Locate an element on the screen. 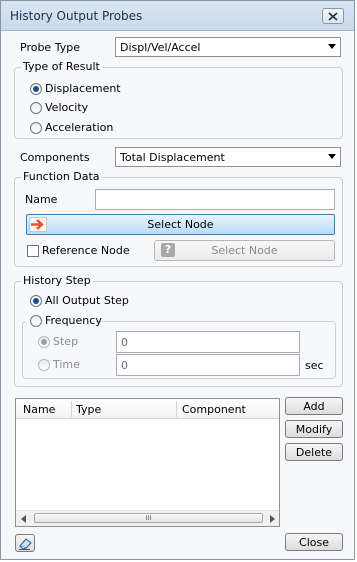 Image resolution: width=357 pixels, height=562 pixels. delete-button: Delete is located at coordinates (314, 452).